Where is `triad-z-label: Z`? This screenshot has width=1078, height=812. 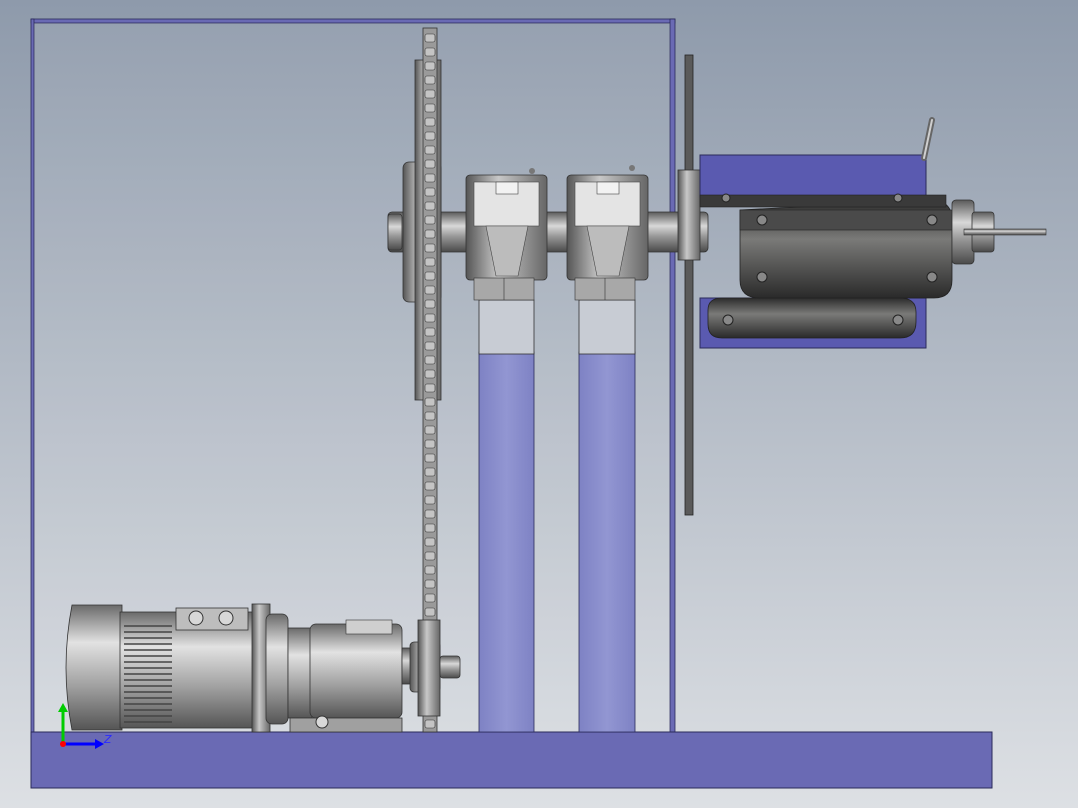 triad-z-label: Z is located at coordinates (107, 739).